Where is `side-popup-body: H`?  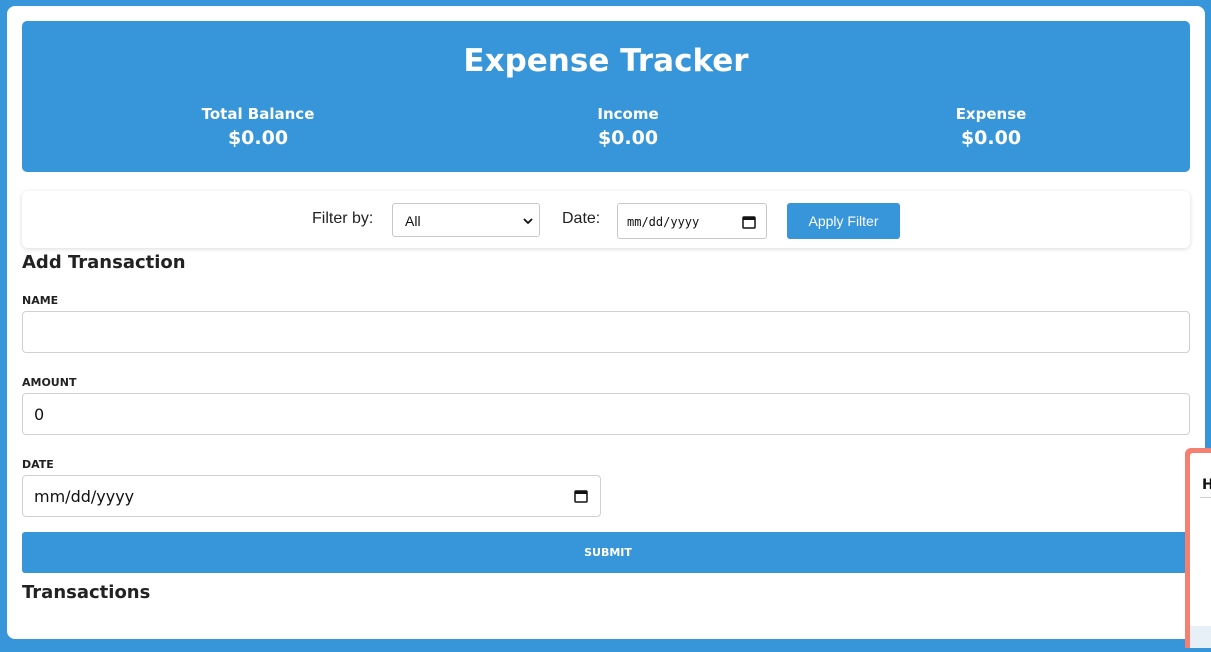
side-popup-body: H is located at coordinates (1200, 550).